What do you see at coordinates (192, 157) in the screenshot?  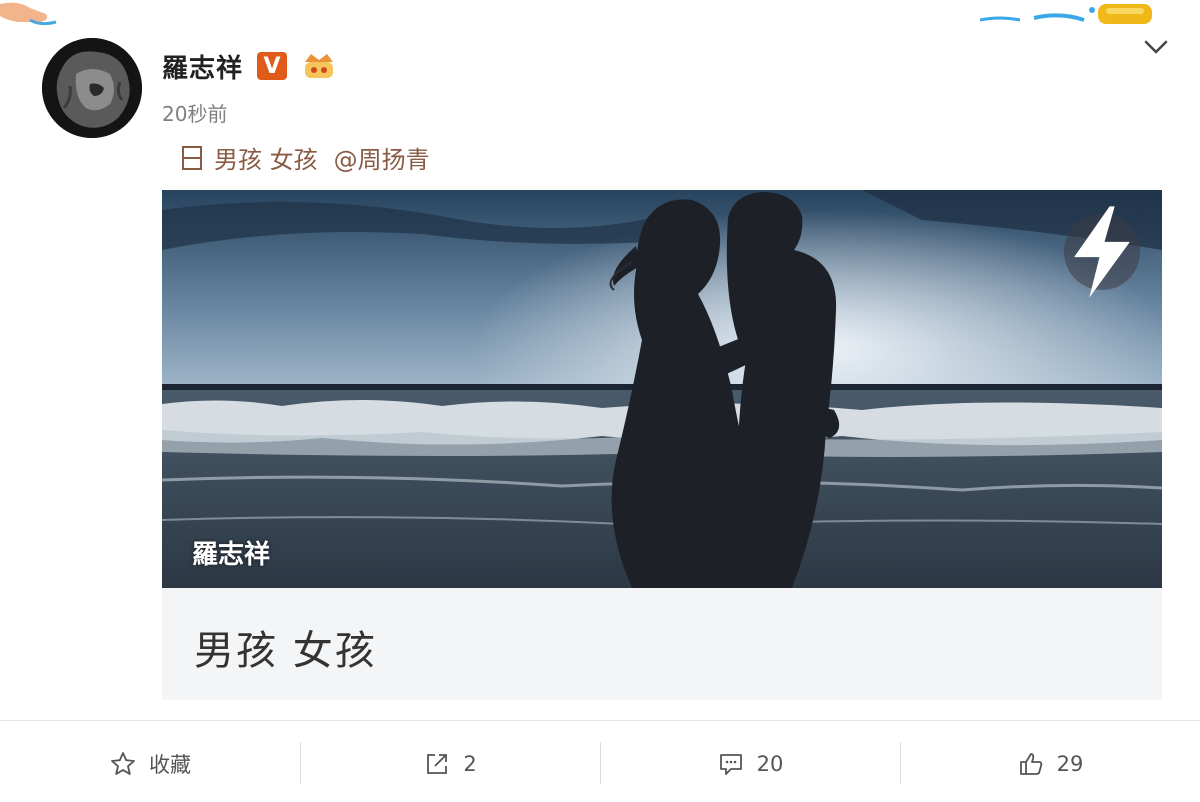 I see `article-icon` at bounding box center [192, 157].